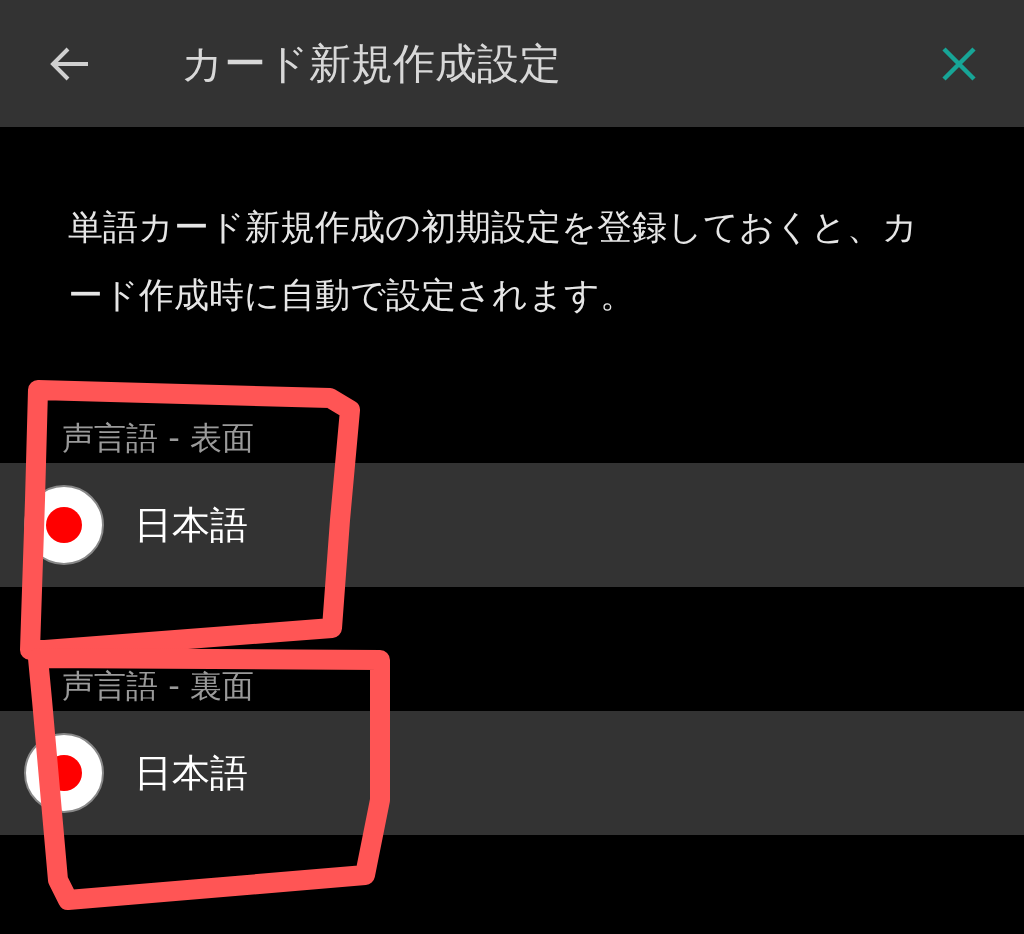 Image resolution: width=1024 pixels, height=934 pixels. I want to click on close-icon, so click(959, 63).